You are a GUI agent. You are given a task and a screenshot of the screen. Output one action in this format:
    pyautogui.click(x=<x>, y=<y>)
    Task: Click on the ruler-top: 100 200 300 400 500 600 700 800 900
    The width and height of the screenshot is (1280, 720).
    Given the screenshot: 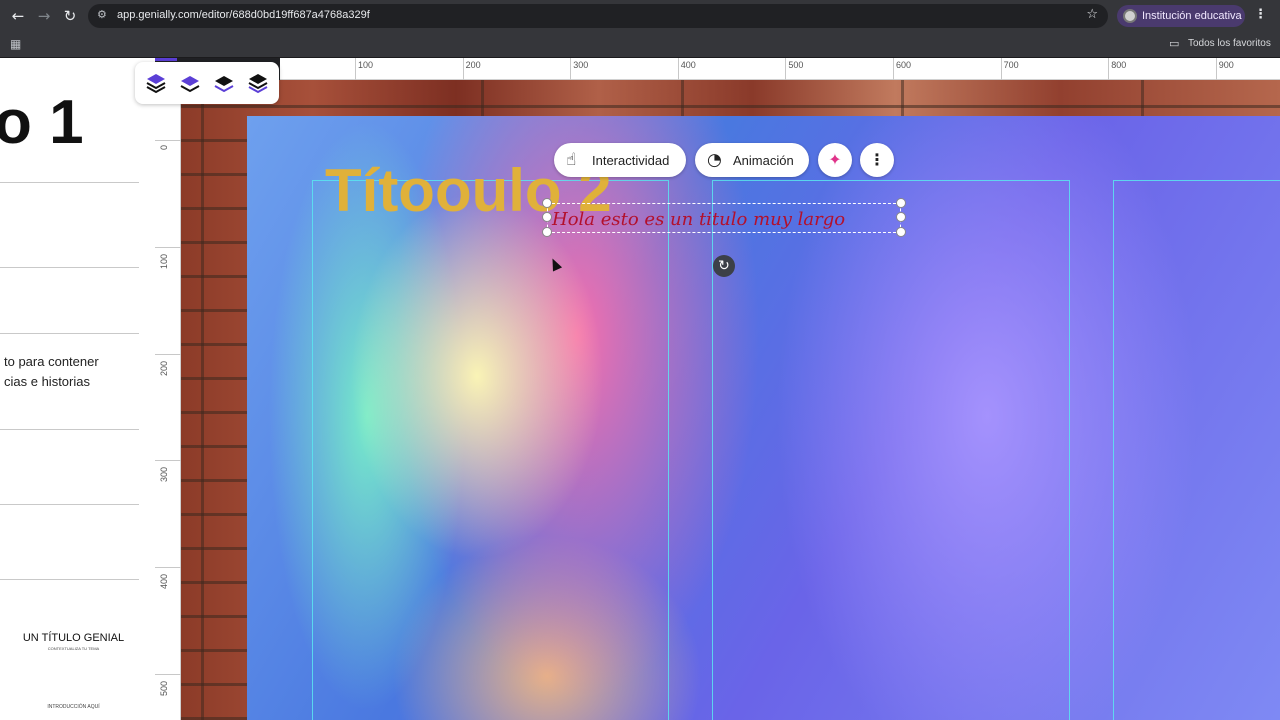 What is the action you would take?
    pyautogui.click(x=780, y=69)
    